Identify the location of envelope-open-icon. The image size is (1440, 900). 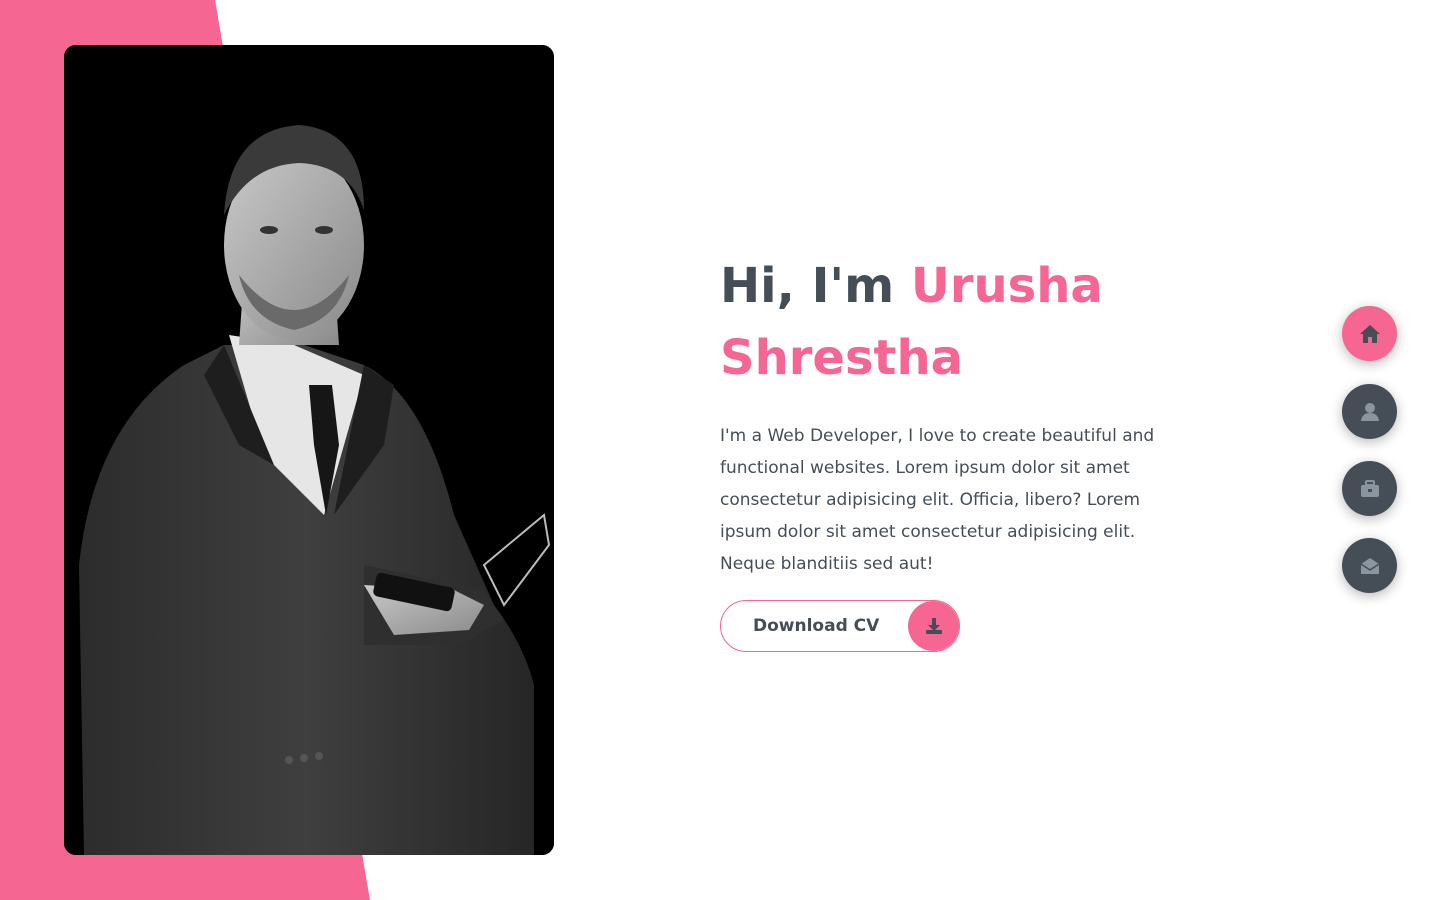
(1369, 565).